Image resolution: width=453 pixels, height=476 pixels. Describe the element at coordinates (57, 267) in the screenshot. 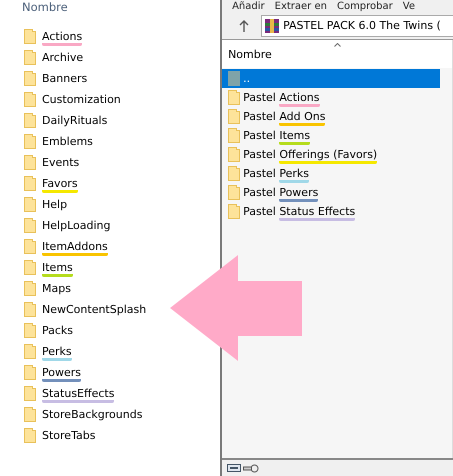

I see `folder-name: Items` at that location.